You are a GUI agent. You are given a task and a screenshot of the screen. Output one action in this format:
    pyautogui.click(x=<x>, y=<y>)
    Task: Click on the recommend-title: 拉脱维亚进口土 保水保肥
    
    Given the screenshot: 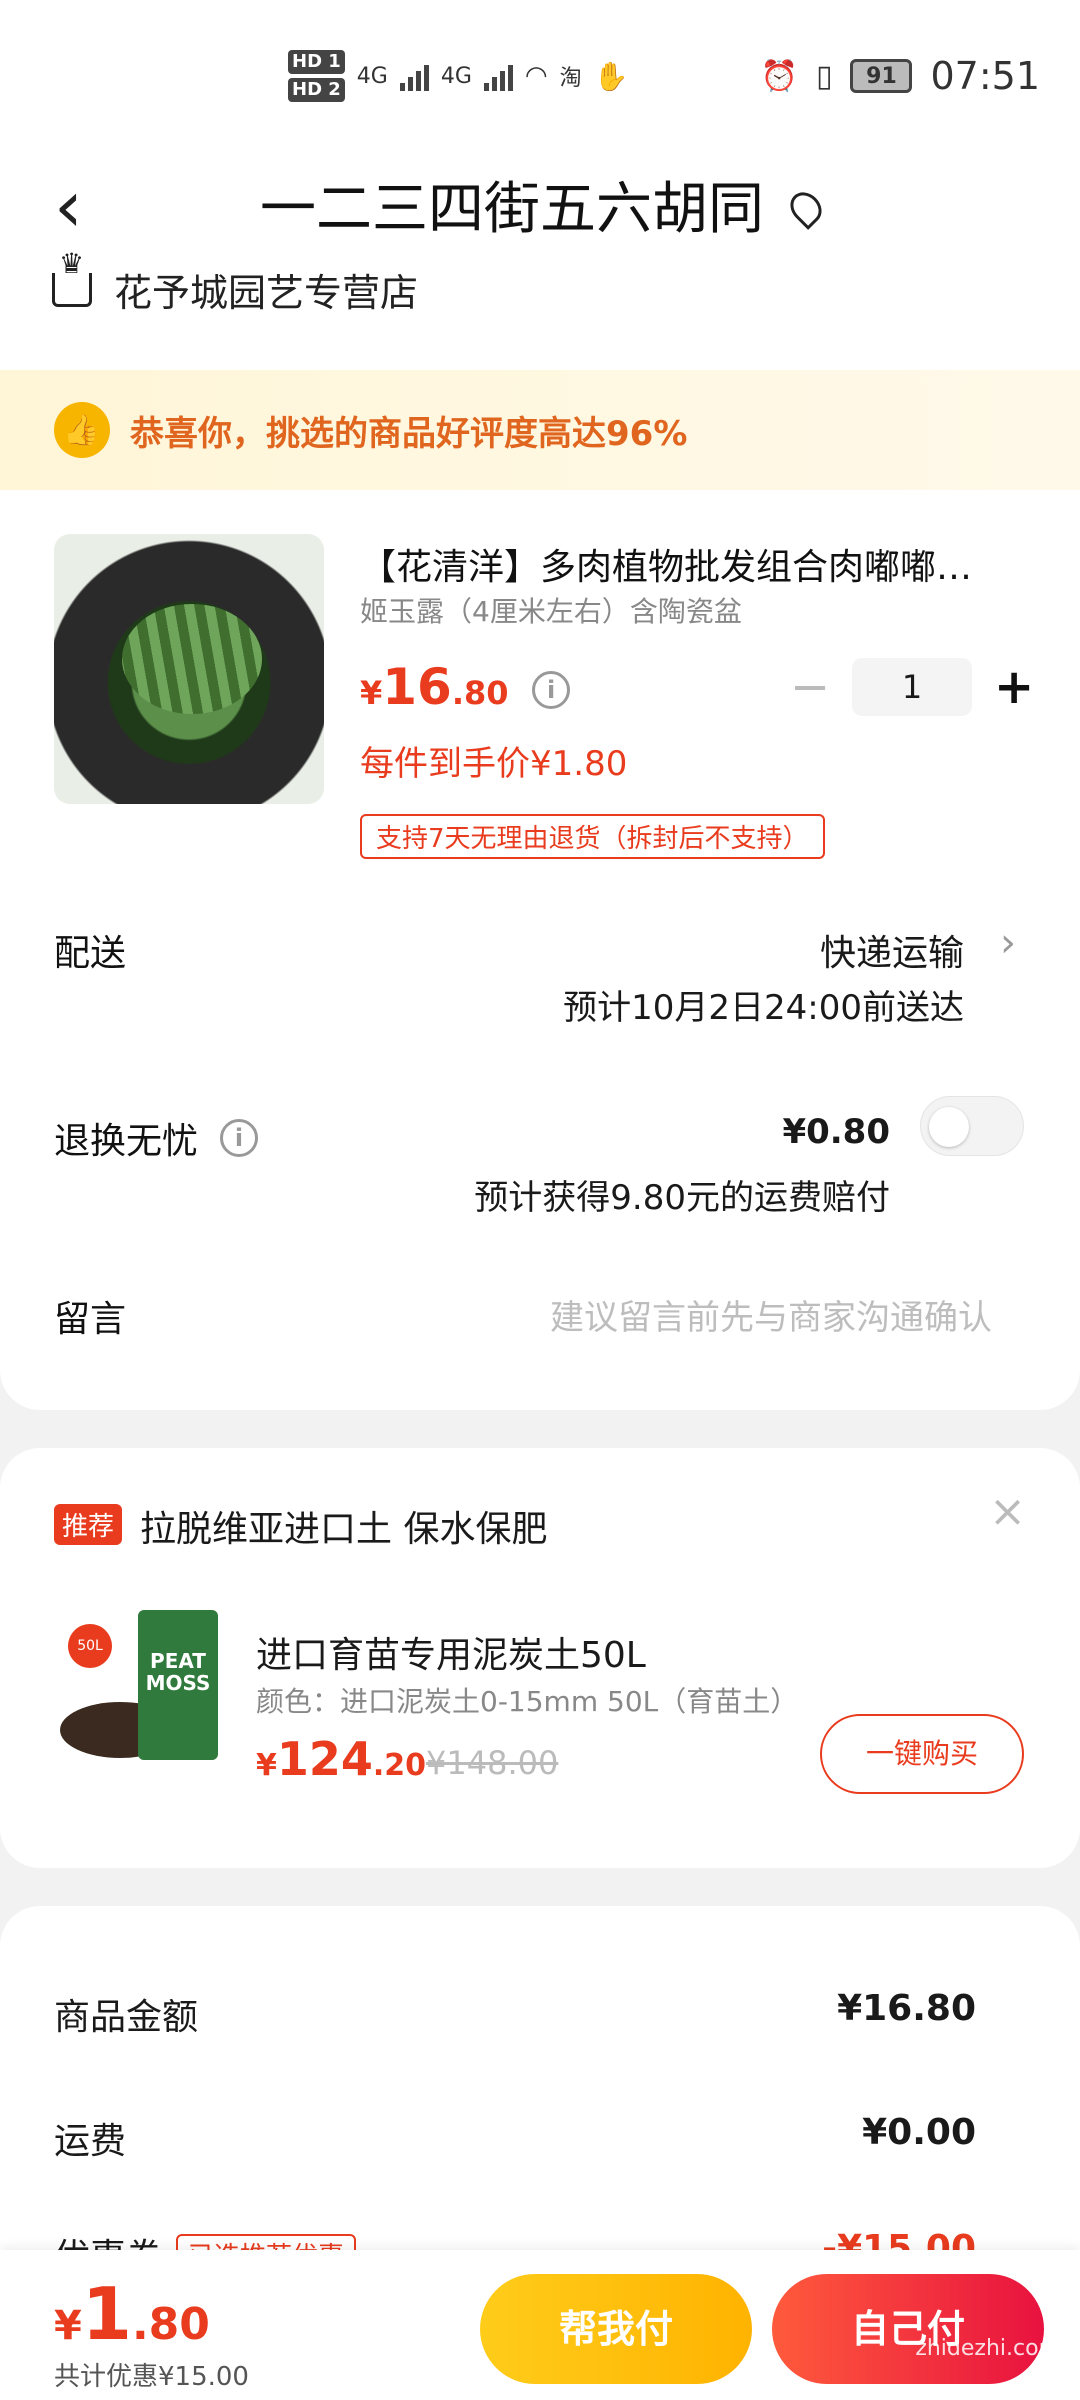 What is the action you would take?
    pyautogui.click(x=344, y=1529)
    